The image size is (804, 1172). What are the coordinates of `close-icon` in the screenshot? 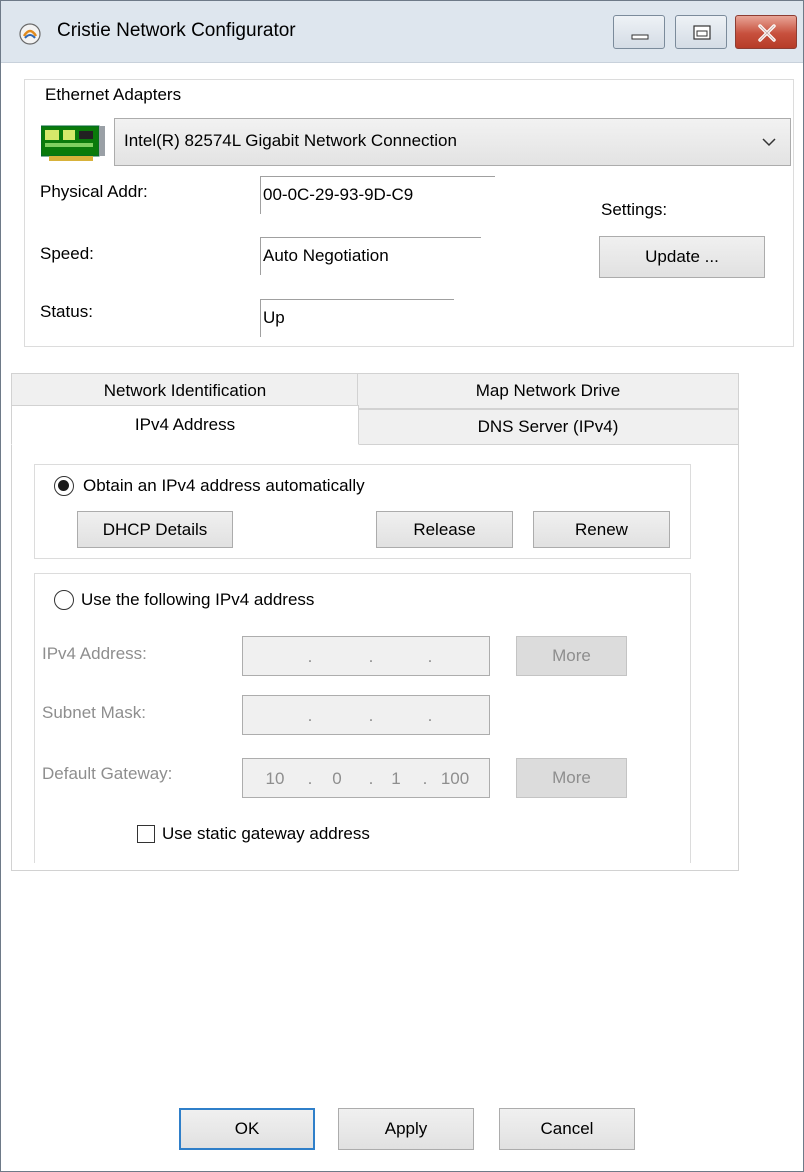 It's located at (767, 33).